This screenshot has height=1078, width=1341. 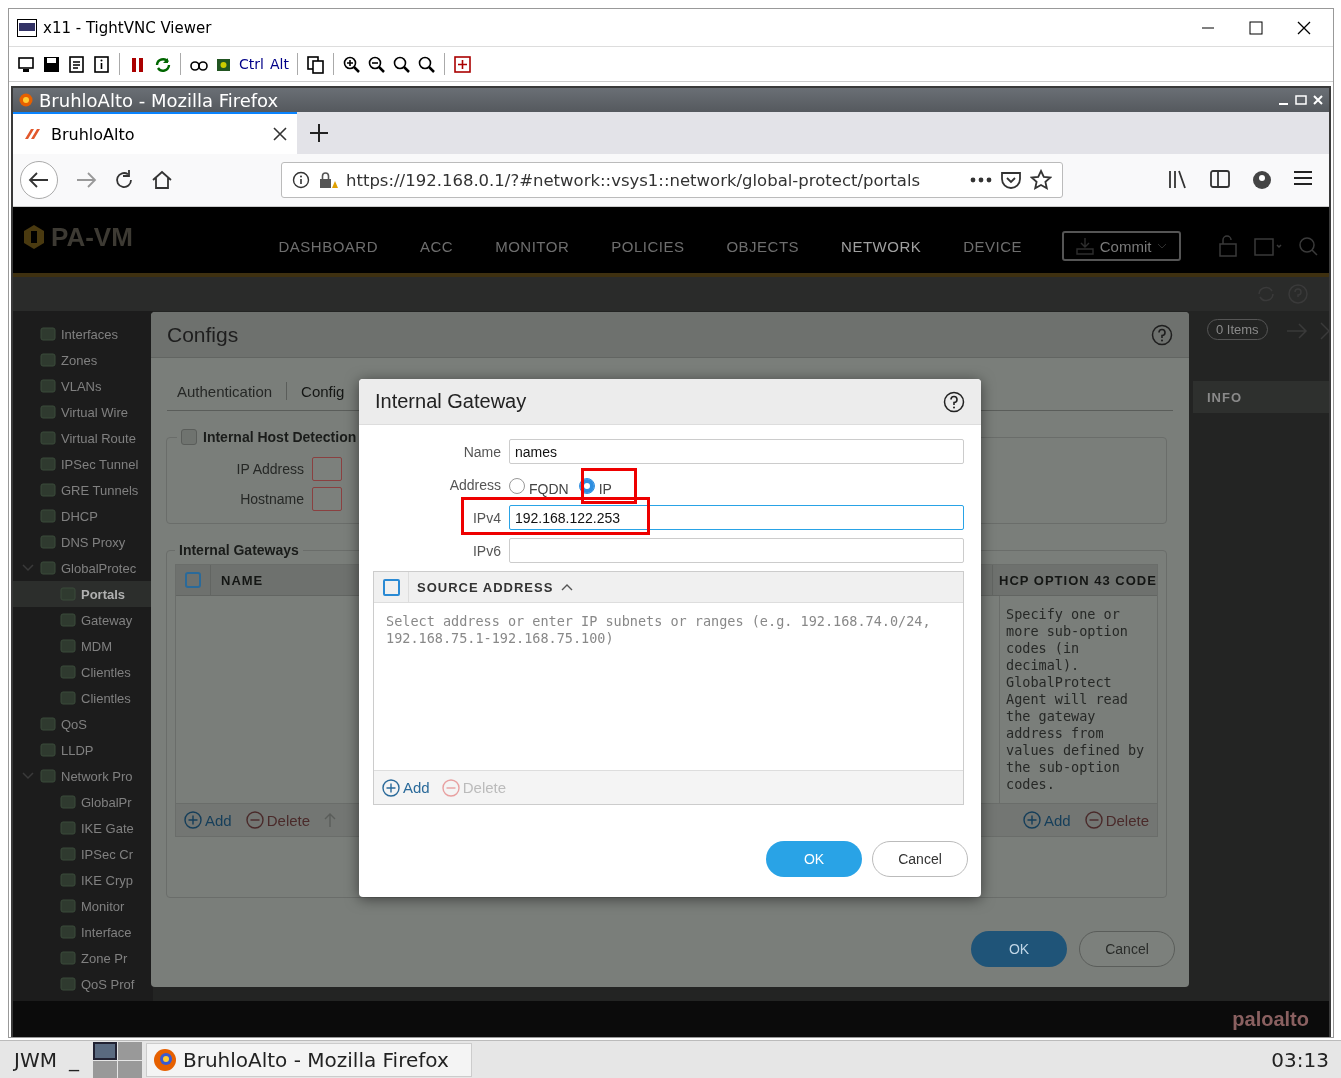 I want to click on column-header: HCP OPTION 43 CODE, so click(x=1074, y=580).